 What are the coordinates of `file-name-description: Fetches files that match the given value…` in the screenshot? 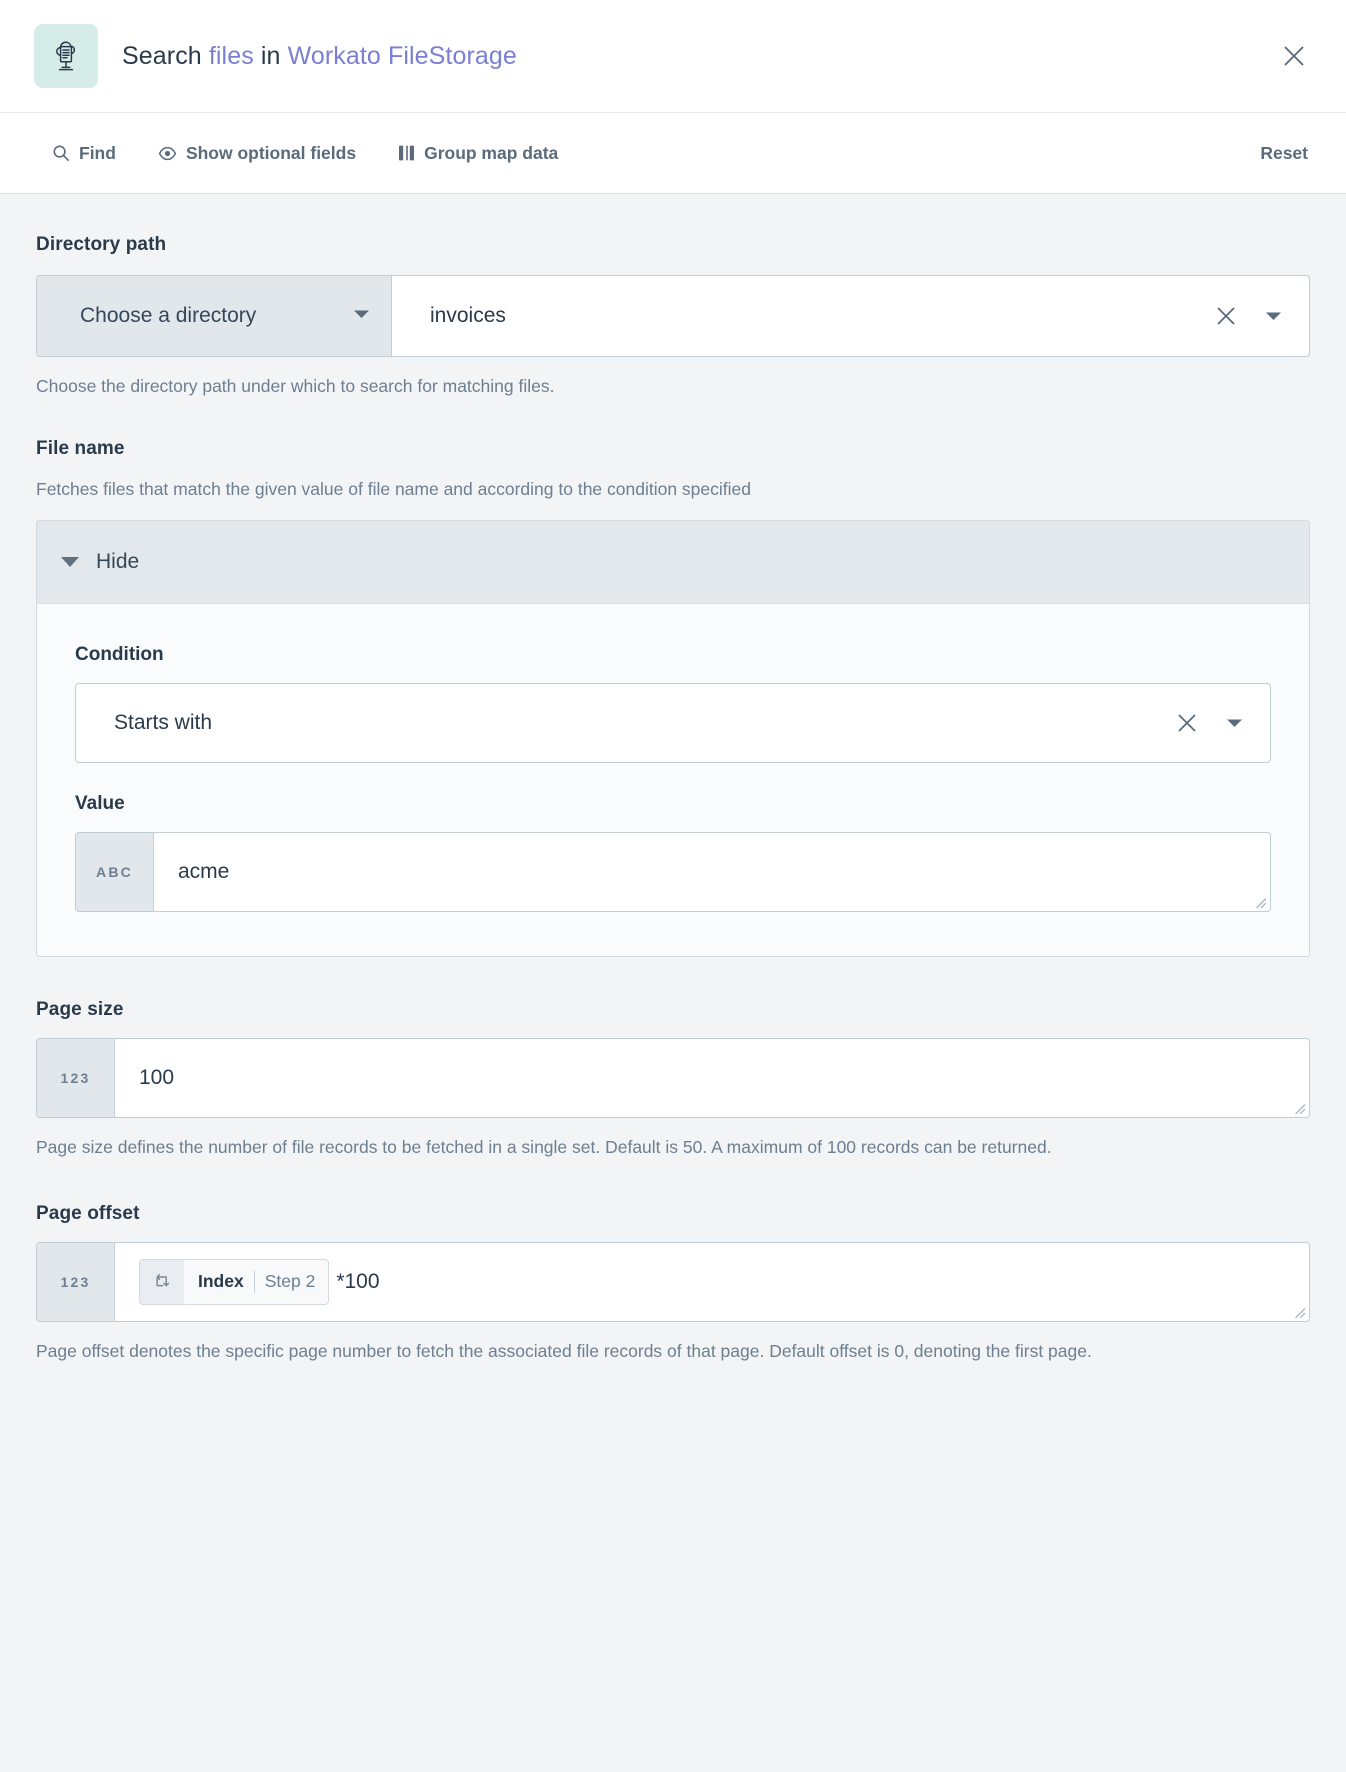 It's located at (394, 488).